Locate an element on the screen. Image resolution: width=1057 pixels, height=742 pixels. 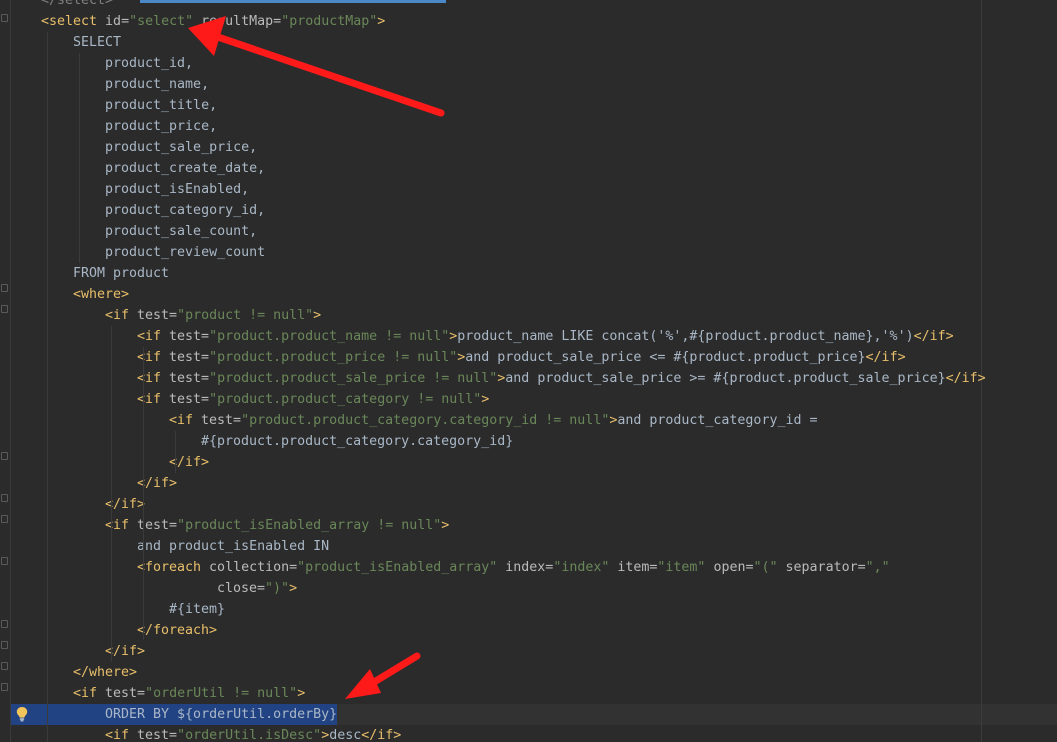
code-token: close= is located at coordinates (237, 588).